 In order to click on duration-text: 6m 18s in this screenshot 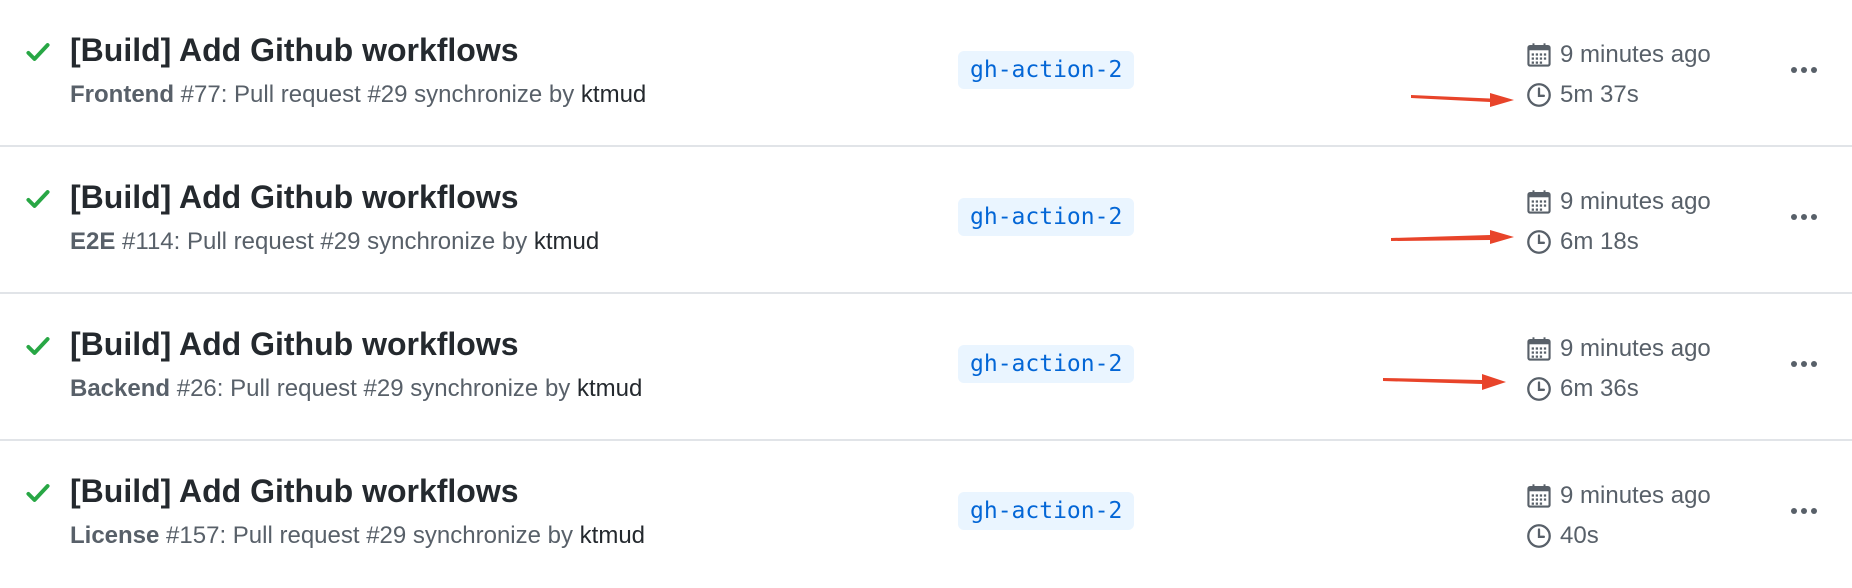, I will do `click(1599, 241)`.